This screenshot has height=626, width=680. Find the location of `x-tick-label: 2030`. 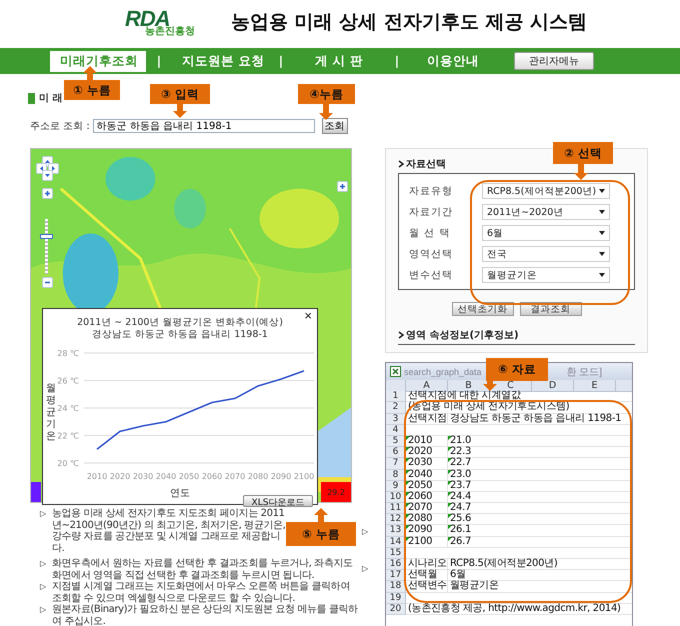

x-tick-label: 2030 is located at coordinates (143, 476).